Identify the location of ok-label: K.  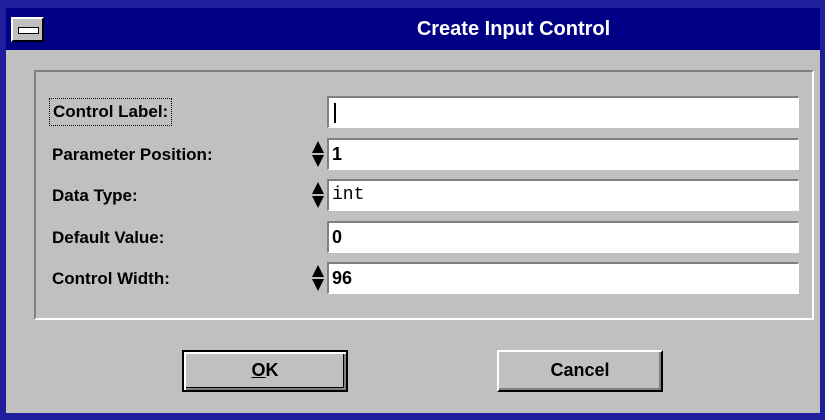
(272, 370).